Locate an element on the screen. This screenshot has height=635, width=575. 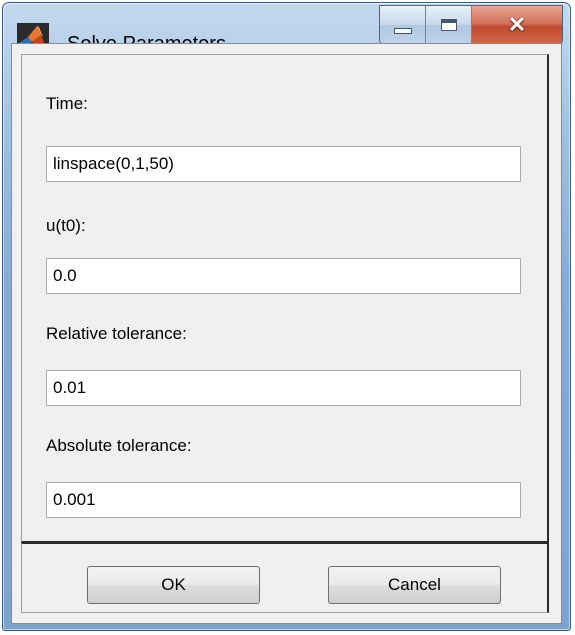
ok-button: OK is located at coordinates (173, 585).